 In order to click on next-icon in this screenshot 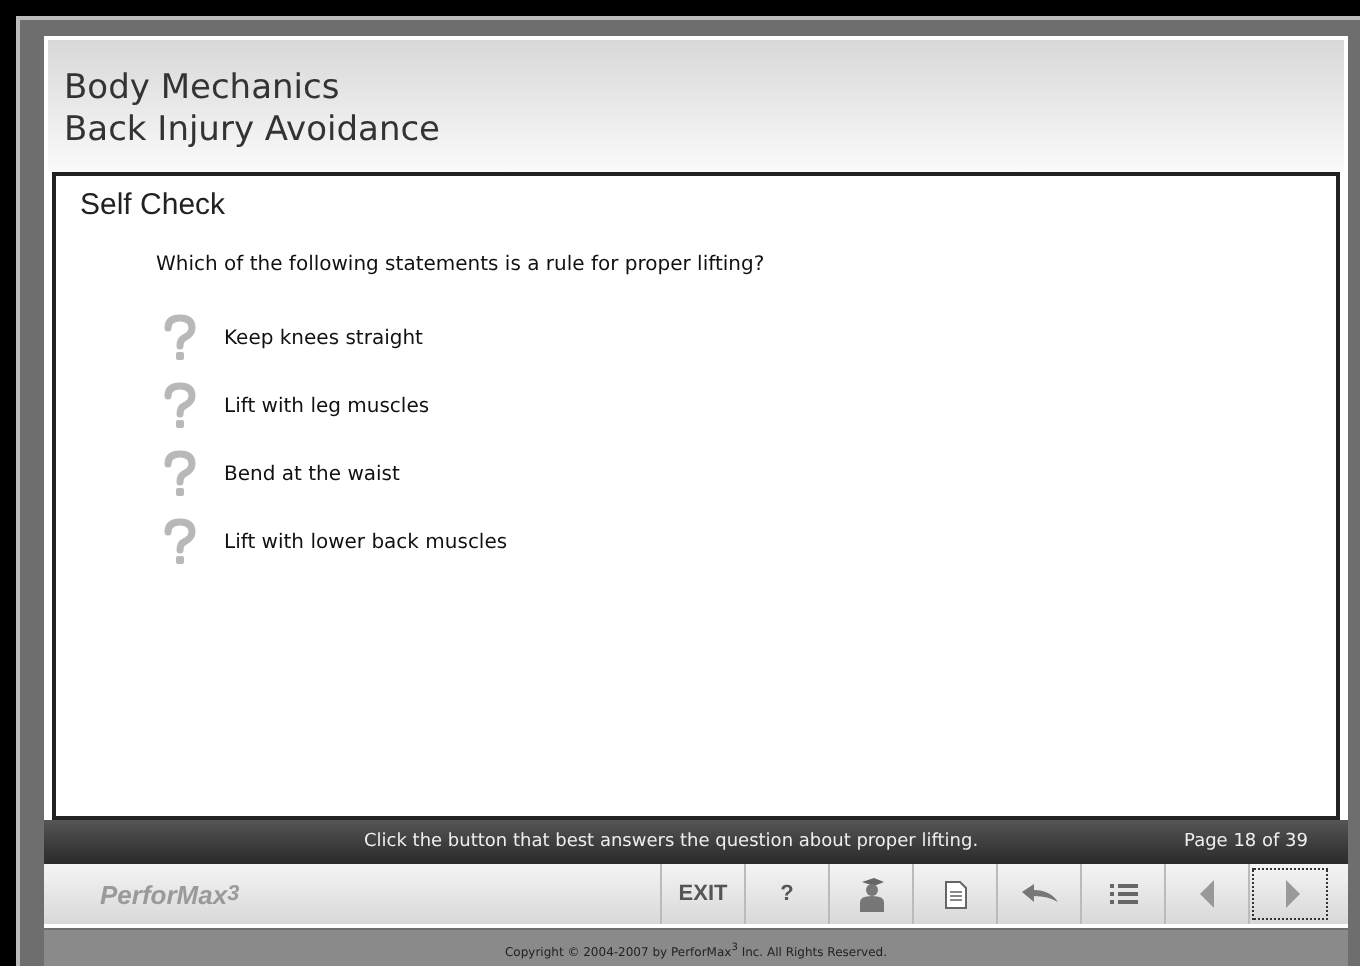, I will do `click(1291, 894)`.